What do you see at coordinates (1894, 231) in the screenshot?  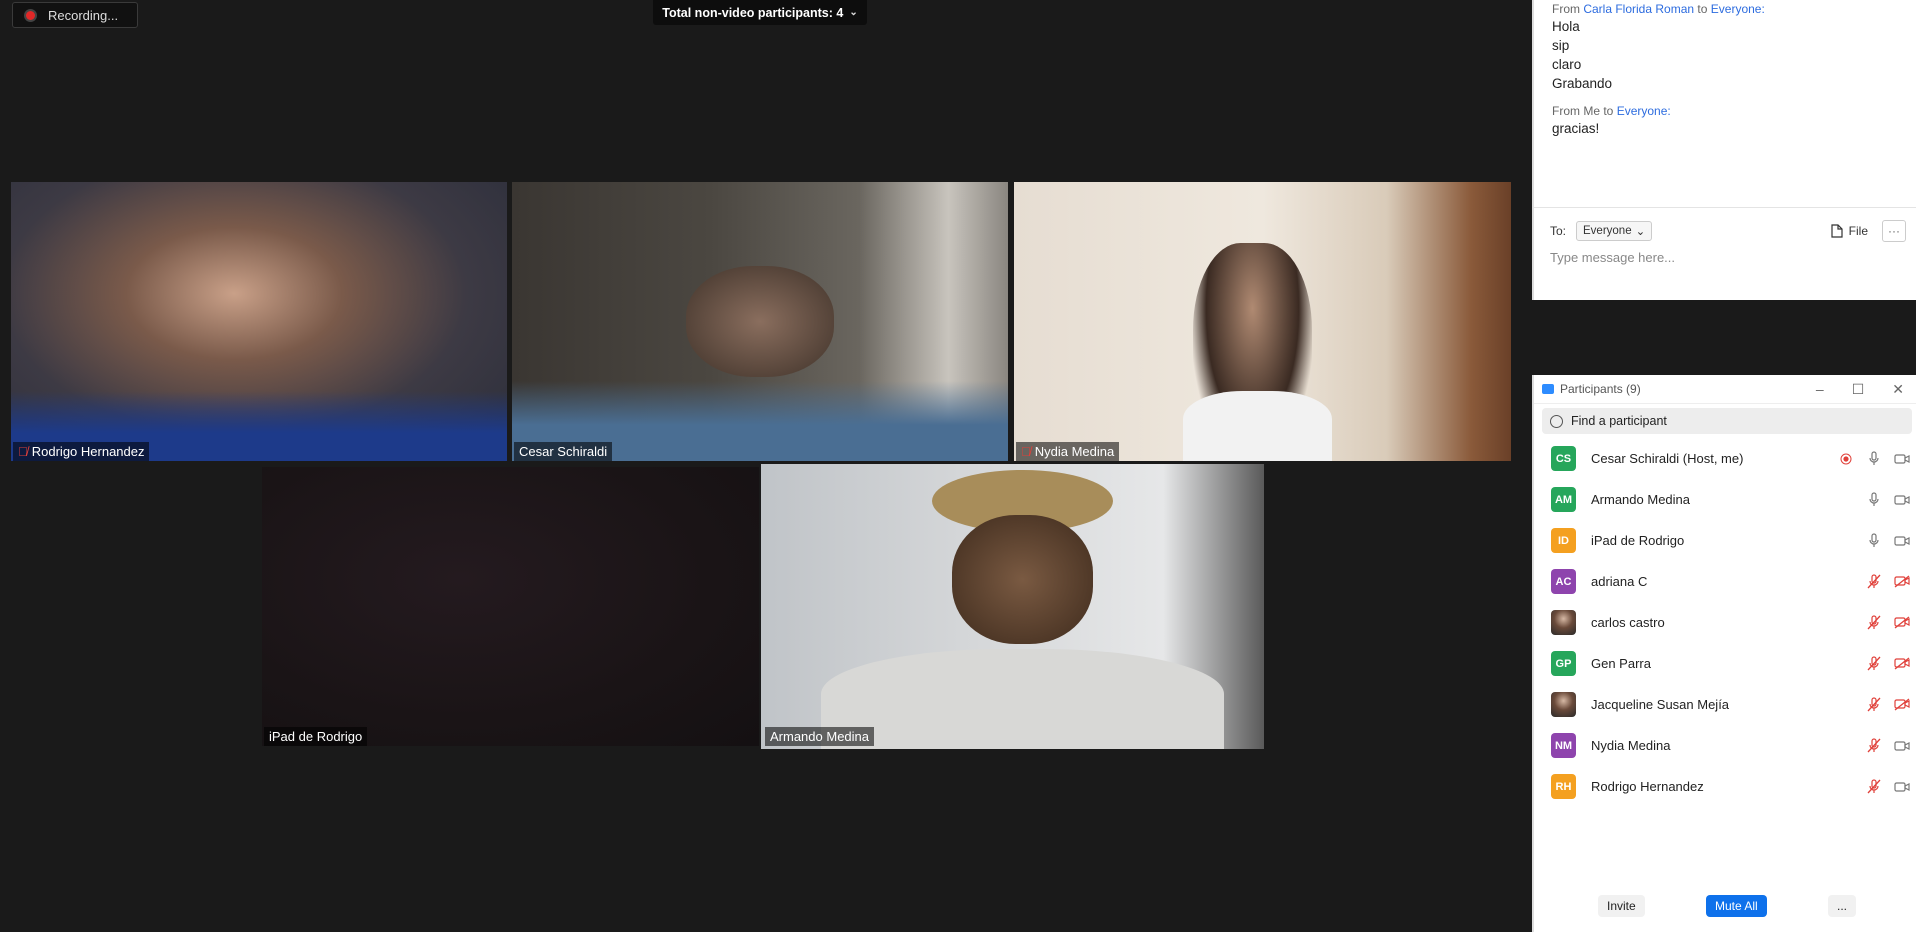 I see `chat-more-button: ···` at bounding box center [1894, 231].